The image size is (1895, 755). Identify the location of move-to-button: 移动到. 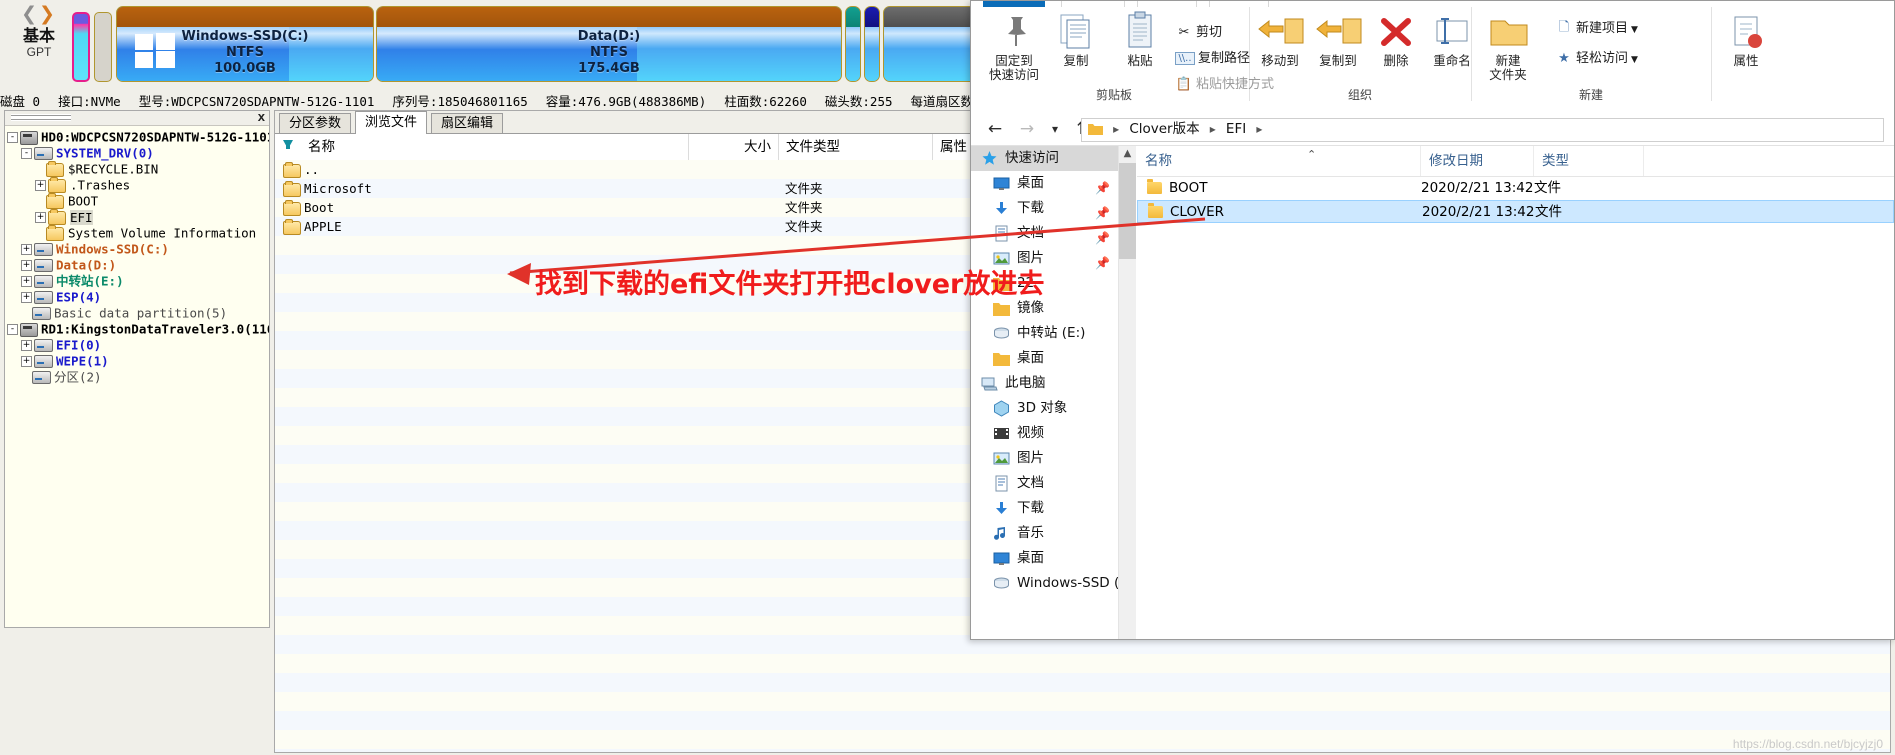
(1280, 39).